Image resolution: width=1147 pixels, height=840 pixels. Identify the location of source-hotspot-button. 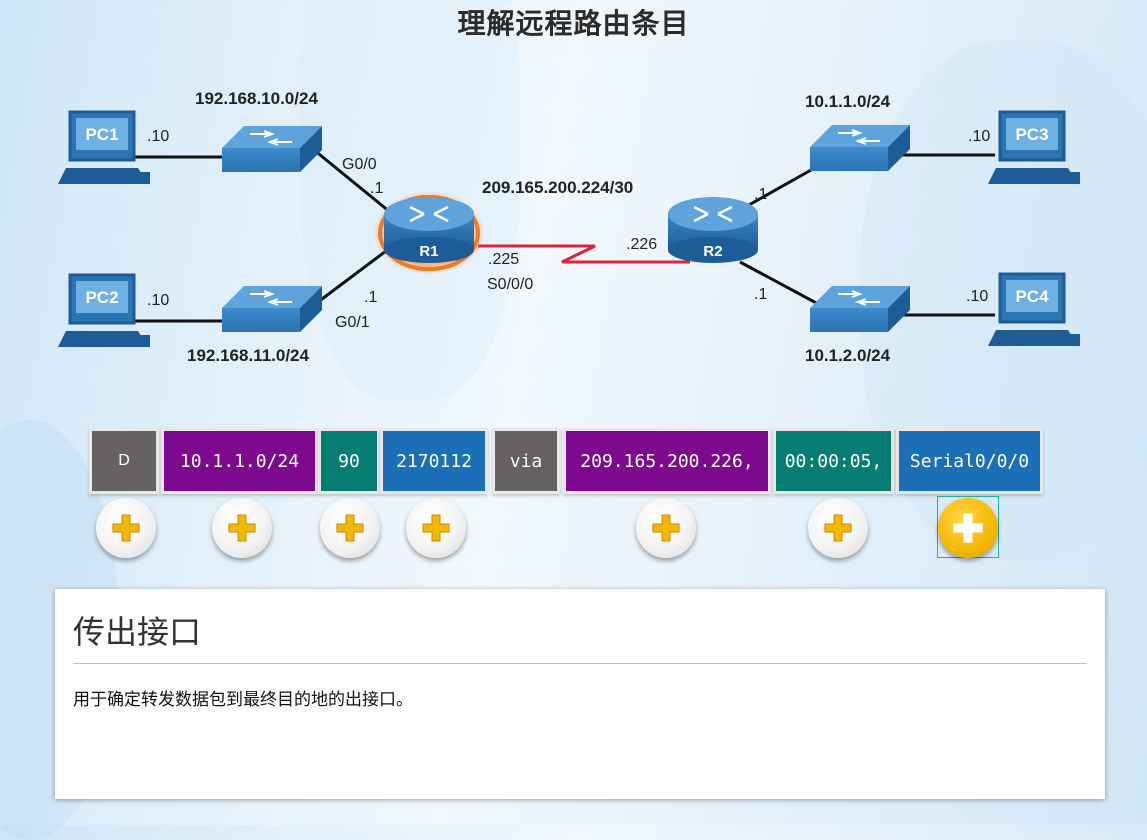
(126, 528).